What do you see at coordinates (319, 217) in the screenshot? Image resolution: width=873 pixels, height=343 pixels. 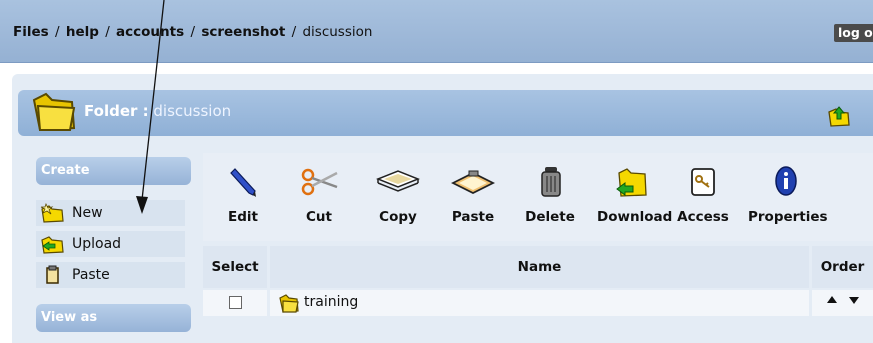 I see `cut-label: Cut` at bounding box center [319, 217].